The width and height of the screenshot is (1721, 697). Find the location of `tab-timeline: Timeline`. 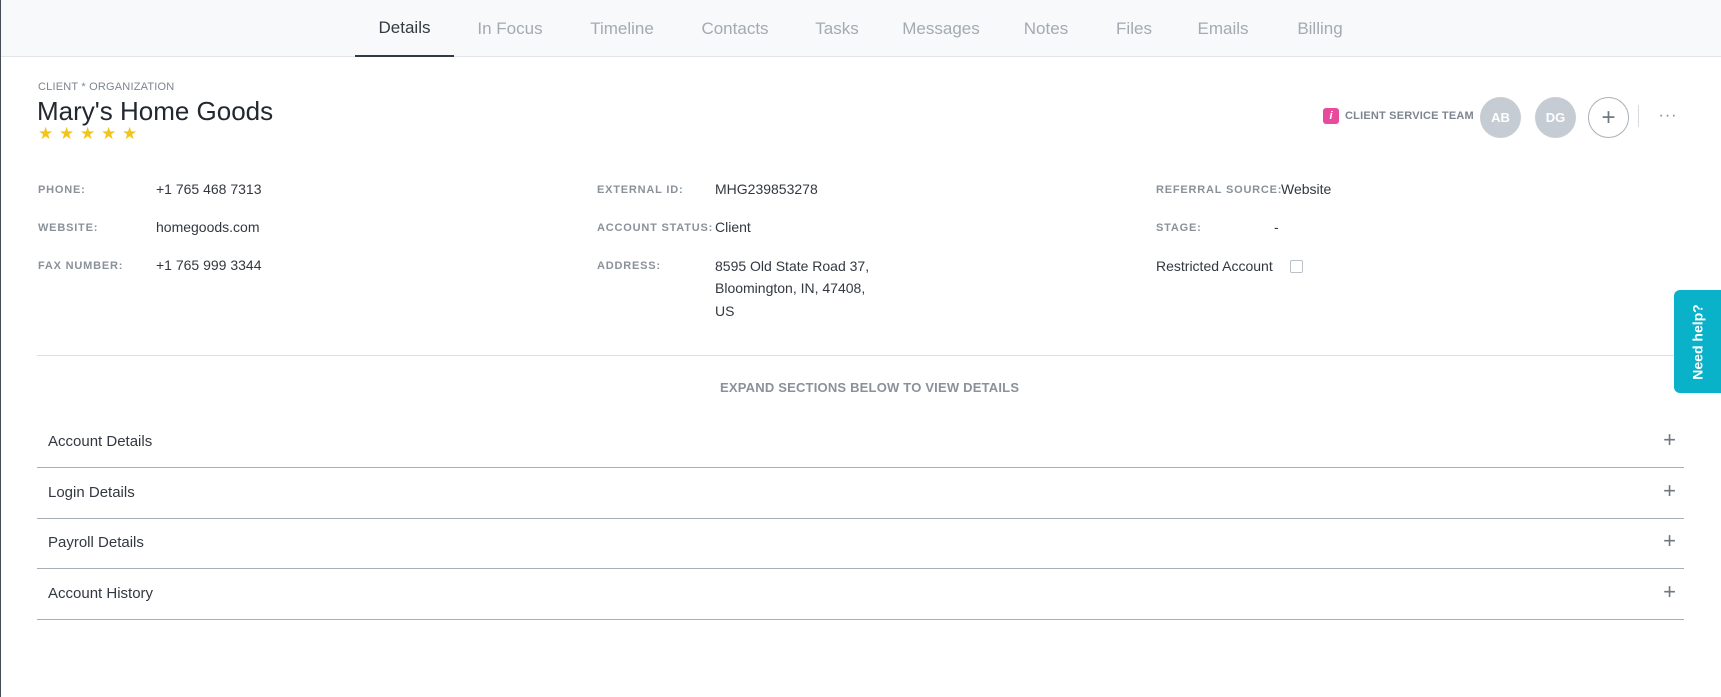

tab-timeline: Timeline is located at coordinates (622, 28).